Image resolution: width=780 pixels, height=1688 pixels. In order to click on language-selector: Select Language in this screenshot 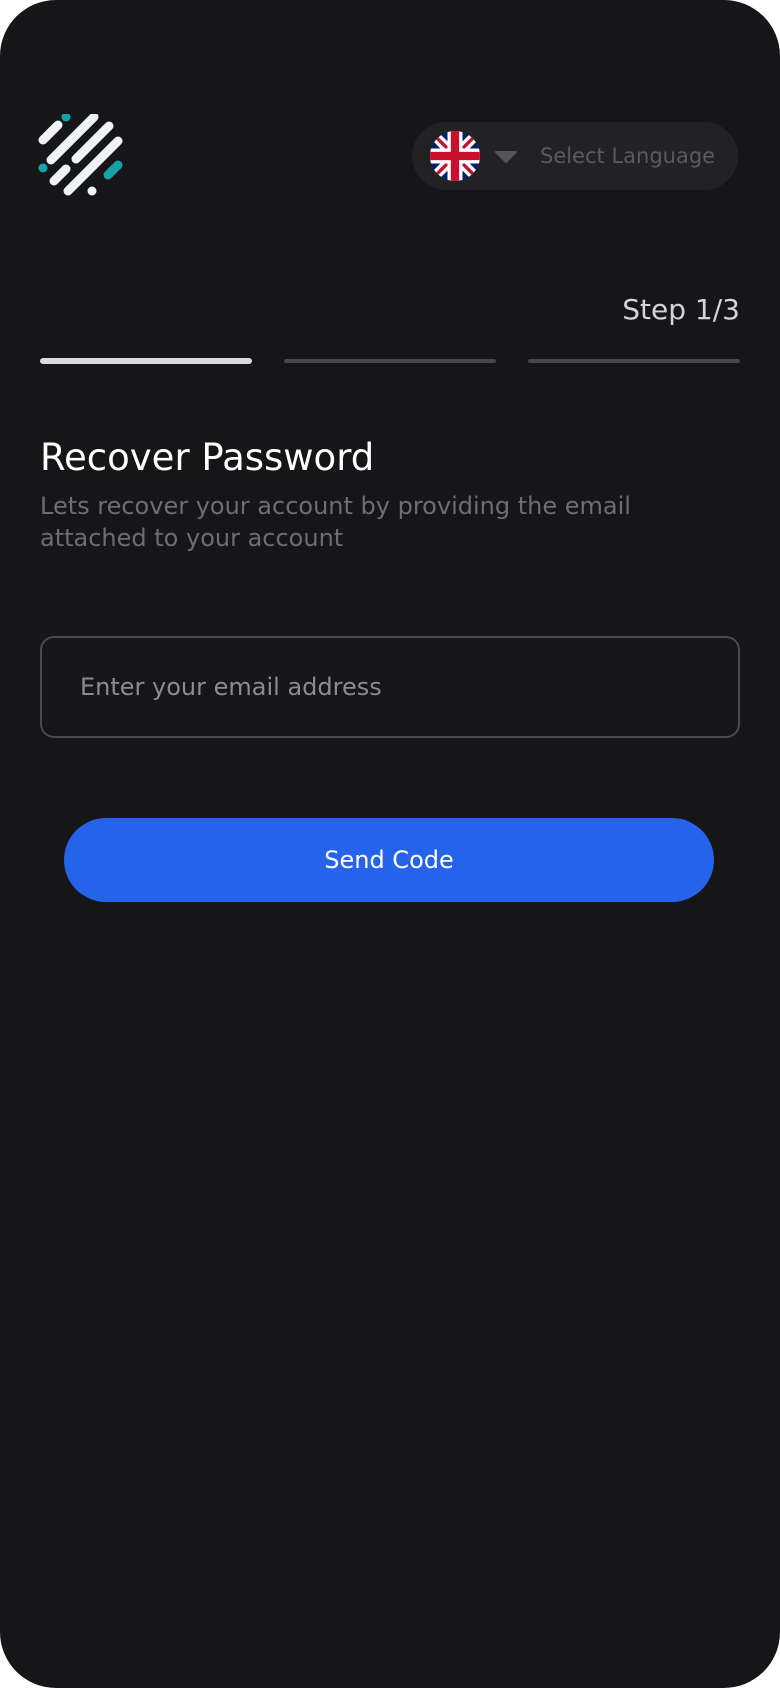, I will do `click(575, 156)`.